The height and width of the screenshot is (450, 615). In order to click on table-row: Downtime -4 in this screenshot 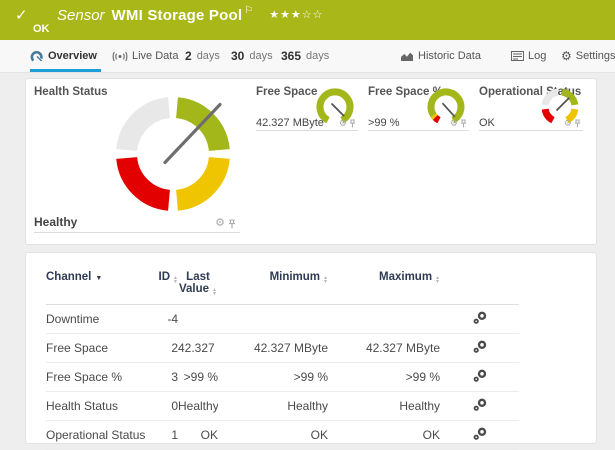, I will do `click(282, 319)`.